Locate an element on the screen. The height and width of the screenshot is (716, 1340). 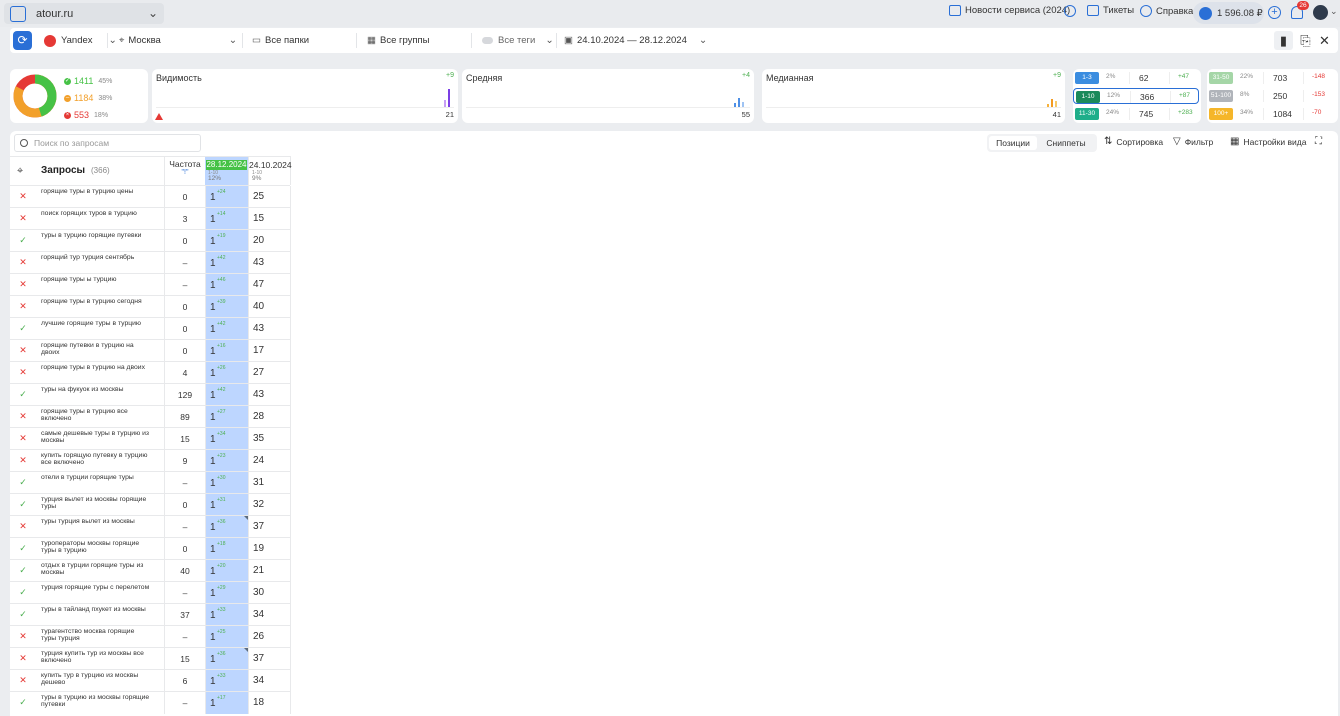
engine-selector: Yandex ⌄ is located at coordinates (80, 40).